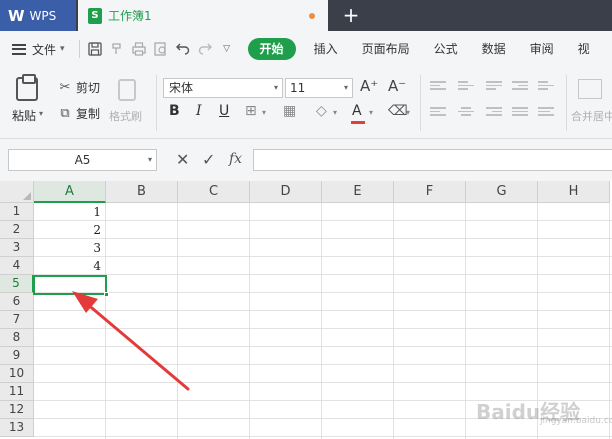  What do you see at coordinates (127, 90) in the screenshot?
I see `paintbrush-icon` at bounding box center [127, 90].